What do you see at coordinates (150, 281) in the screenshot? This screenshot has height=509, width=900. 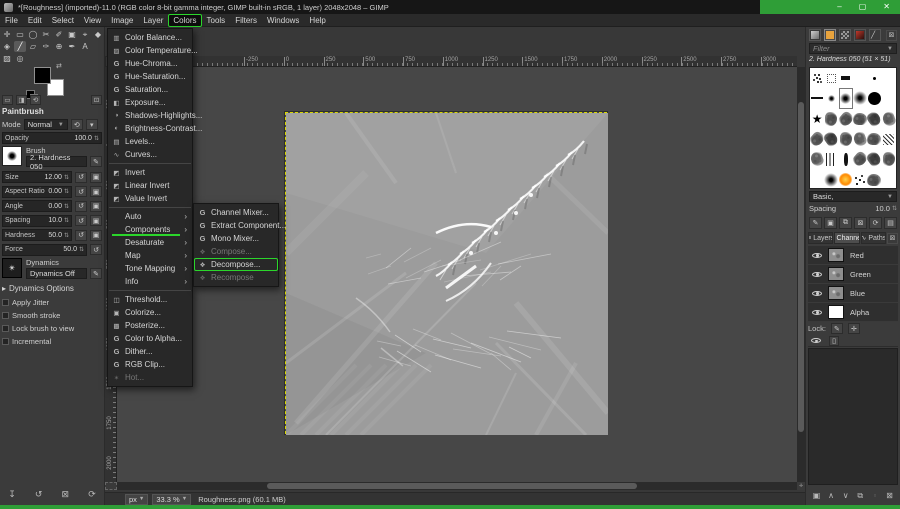 I see `colors-menu-item-info: Info ›` at bounding box center [150, 281].